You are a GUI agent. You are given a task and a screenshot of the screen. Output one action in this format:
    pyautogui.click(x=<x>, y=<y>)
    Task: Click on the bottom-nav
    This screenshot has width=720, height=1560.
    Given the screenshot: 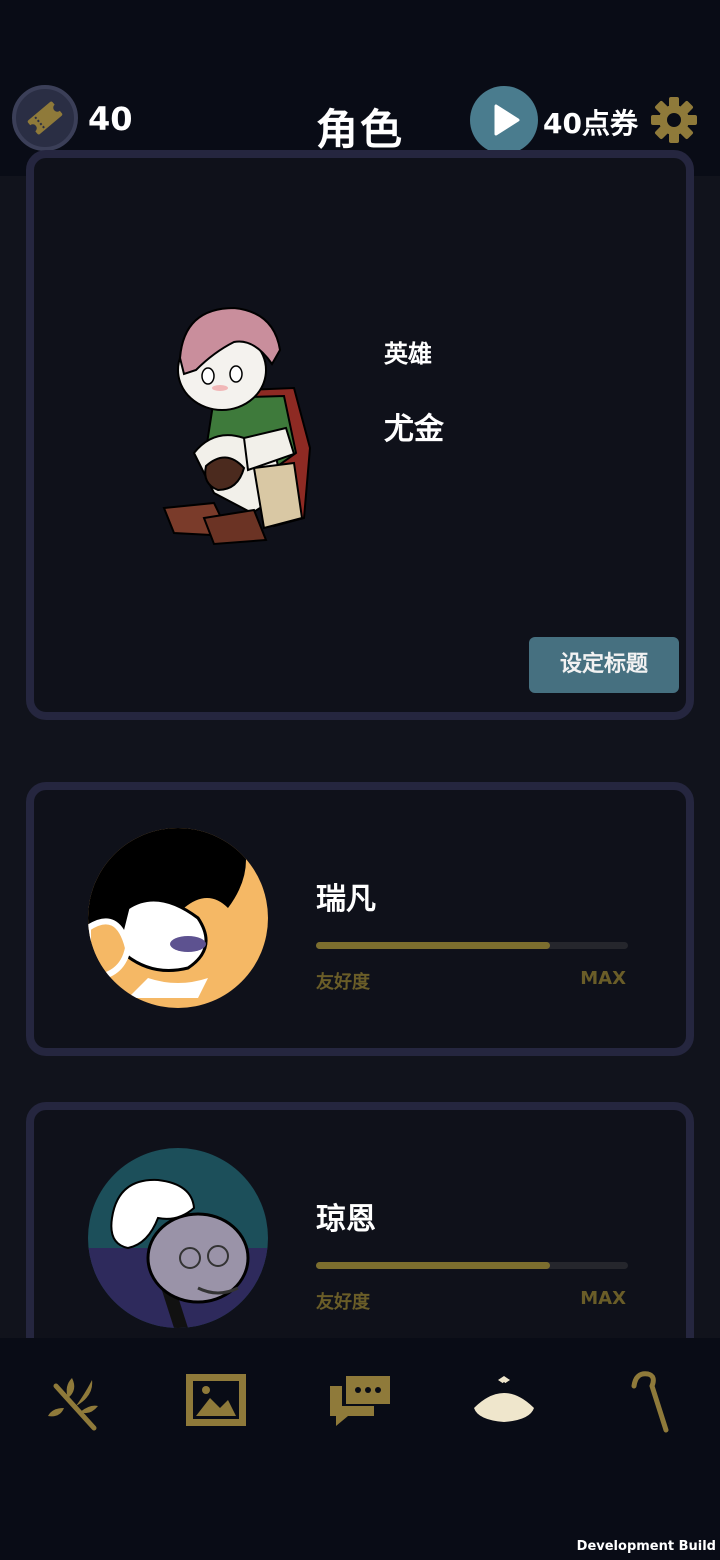 What is the action you would take?
    pyautogui.click(x=360, y=1449)
    